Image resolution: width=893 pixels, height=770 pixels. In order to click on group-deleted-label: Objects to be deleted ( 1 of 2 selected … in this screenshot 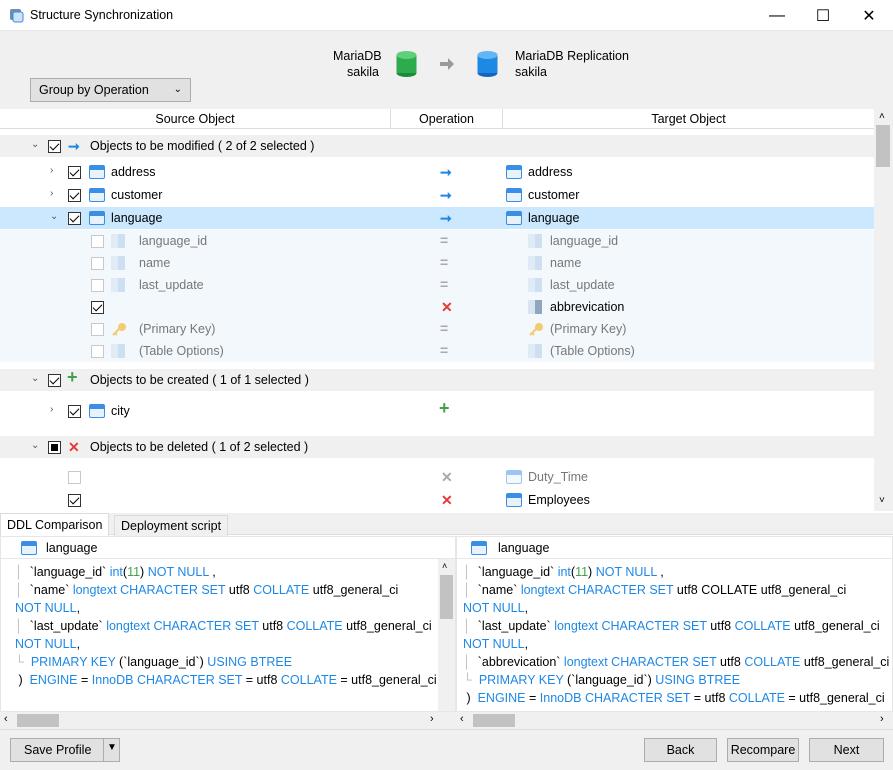, I will do `click(199, 447)`.